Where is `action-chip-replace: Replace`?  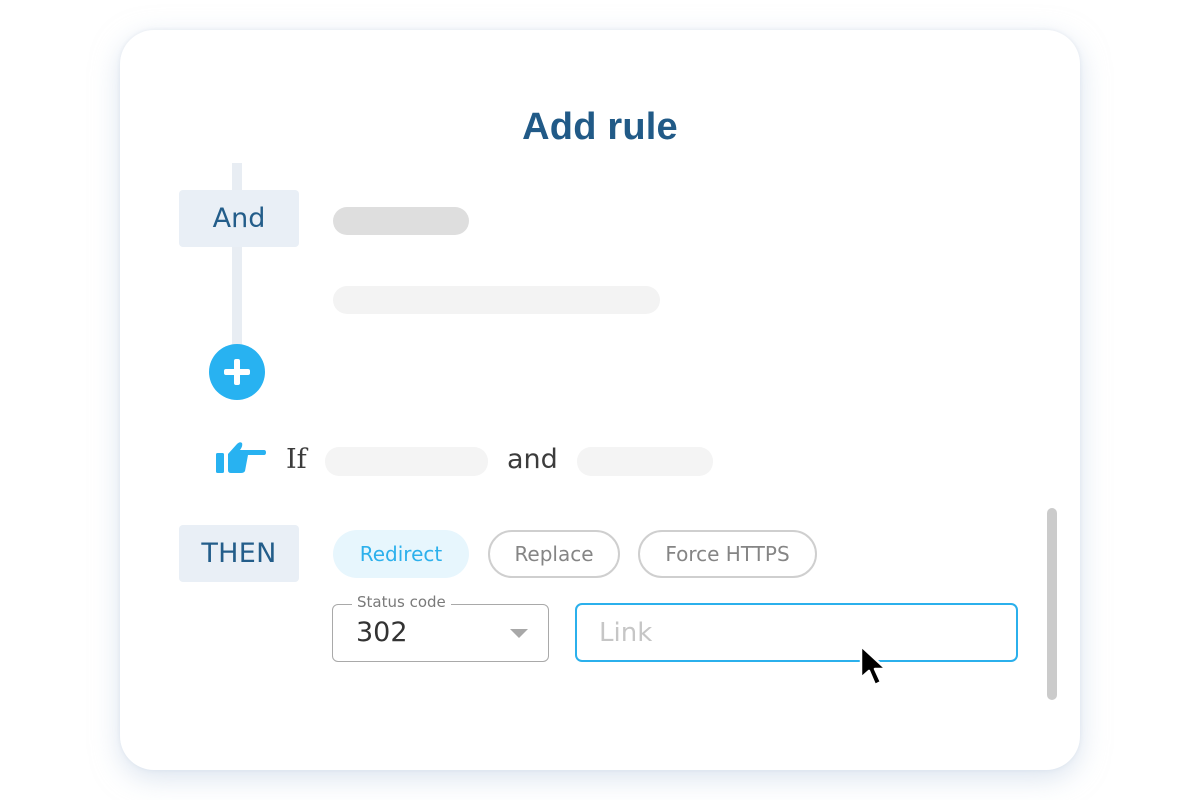
action-chip-replace: Replace is located at coordinates (554, 554).